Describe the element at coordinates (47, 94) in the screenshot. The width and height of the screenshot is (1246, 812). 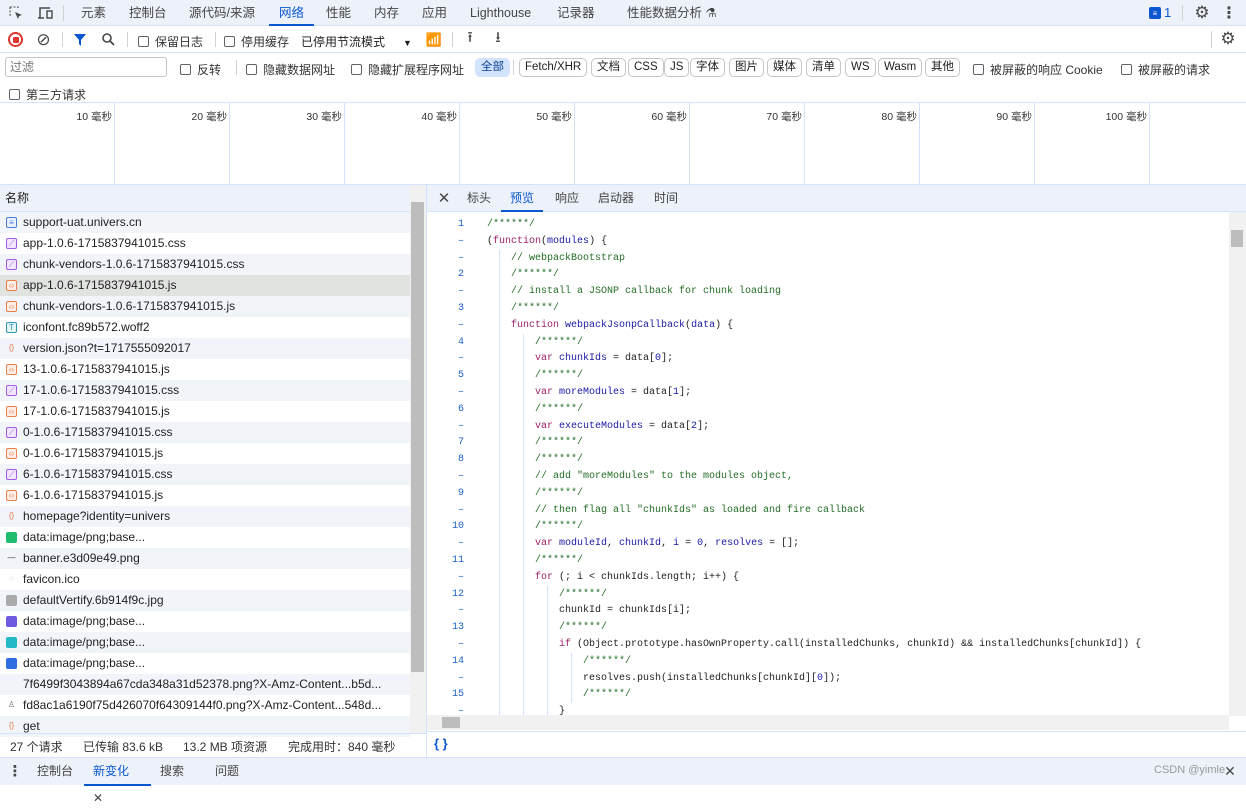
I see `third-party-checkbox: 第三方请求` at that location.